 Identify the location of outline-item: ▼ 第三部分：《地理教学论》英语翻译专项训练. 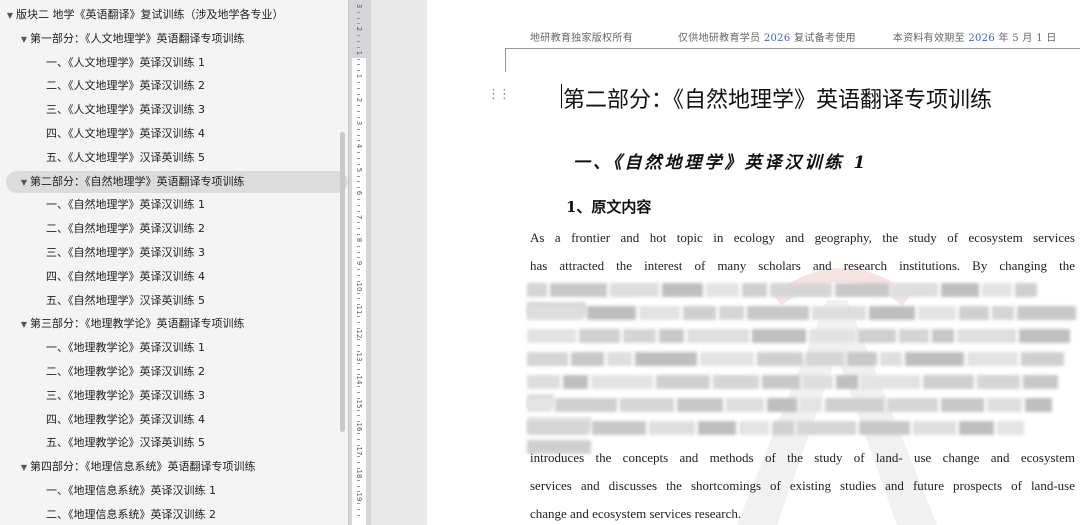
(174, 324).